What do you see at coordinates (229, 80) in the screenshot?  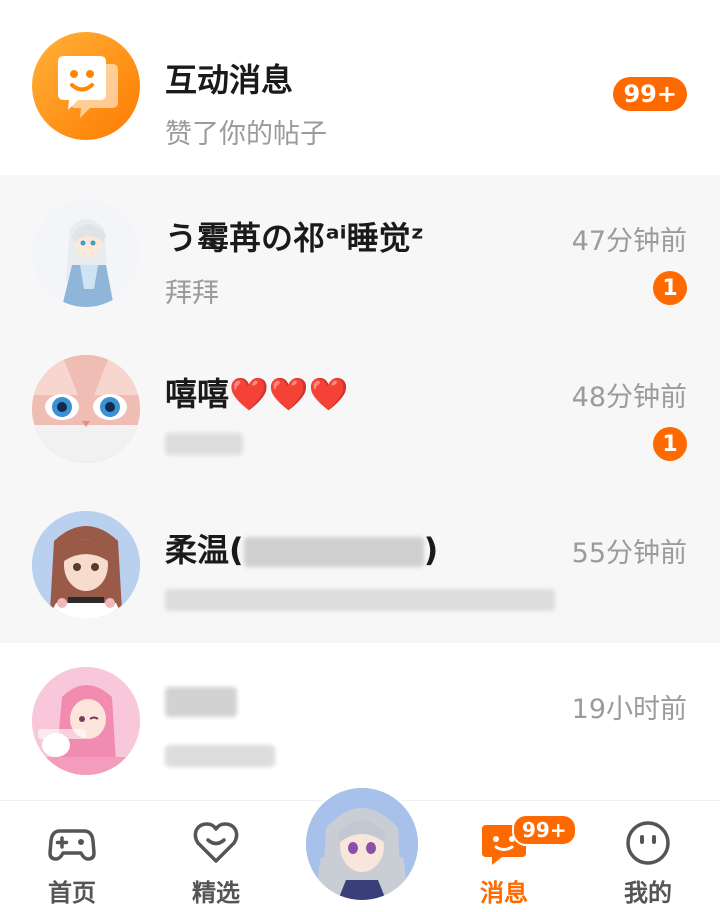 I see `notifications-title: 互动消息` at bounding box center [229, 80].